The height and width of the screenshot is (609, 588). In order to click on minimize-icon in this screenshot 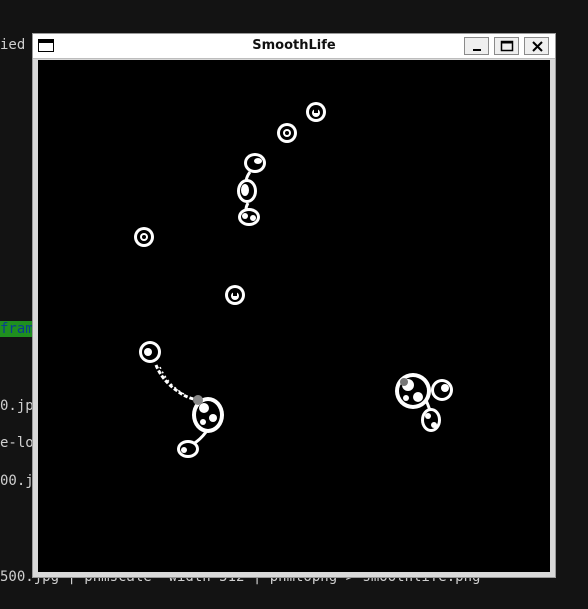, I will do `click(477, 50)`.